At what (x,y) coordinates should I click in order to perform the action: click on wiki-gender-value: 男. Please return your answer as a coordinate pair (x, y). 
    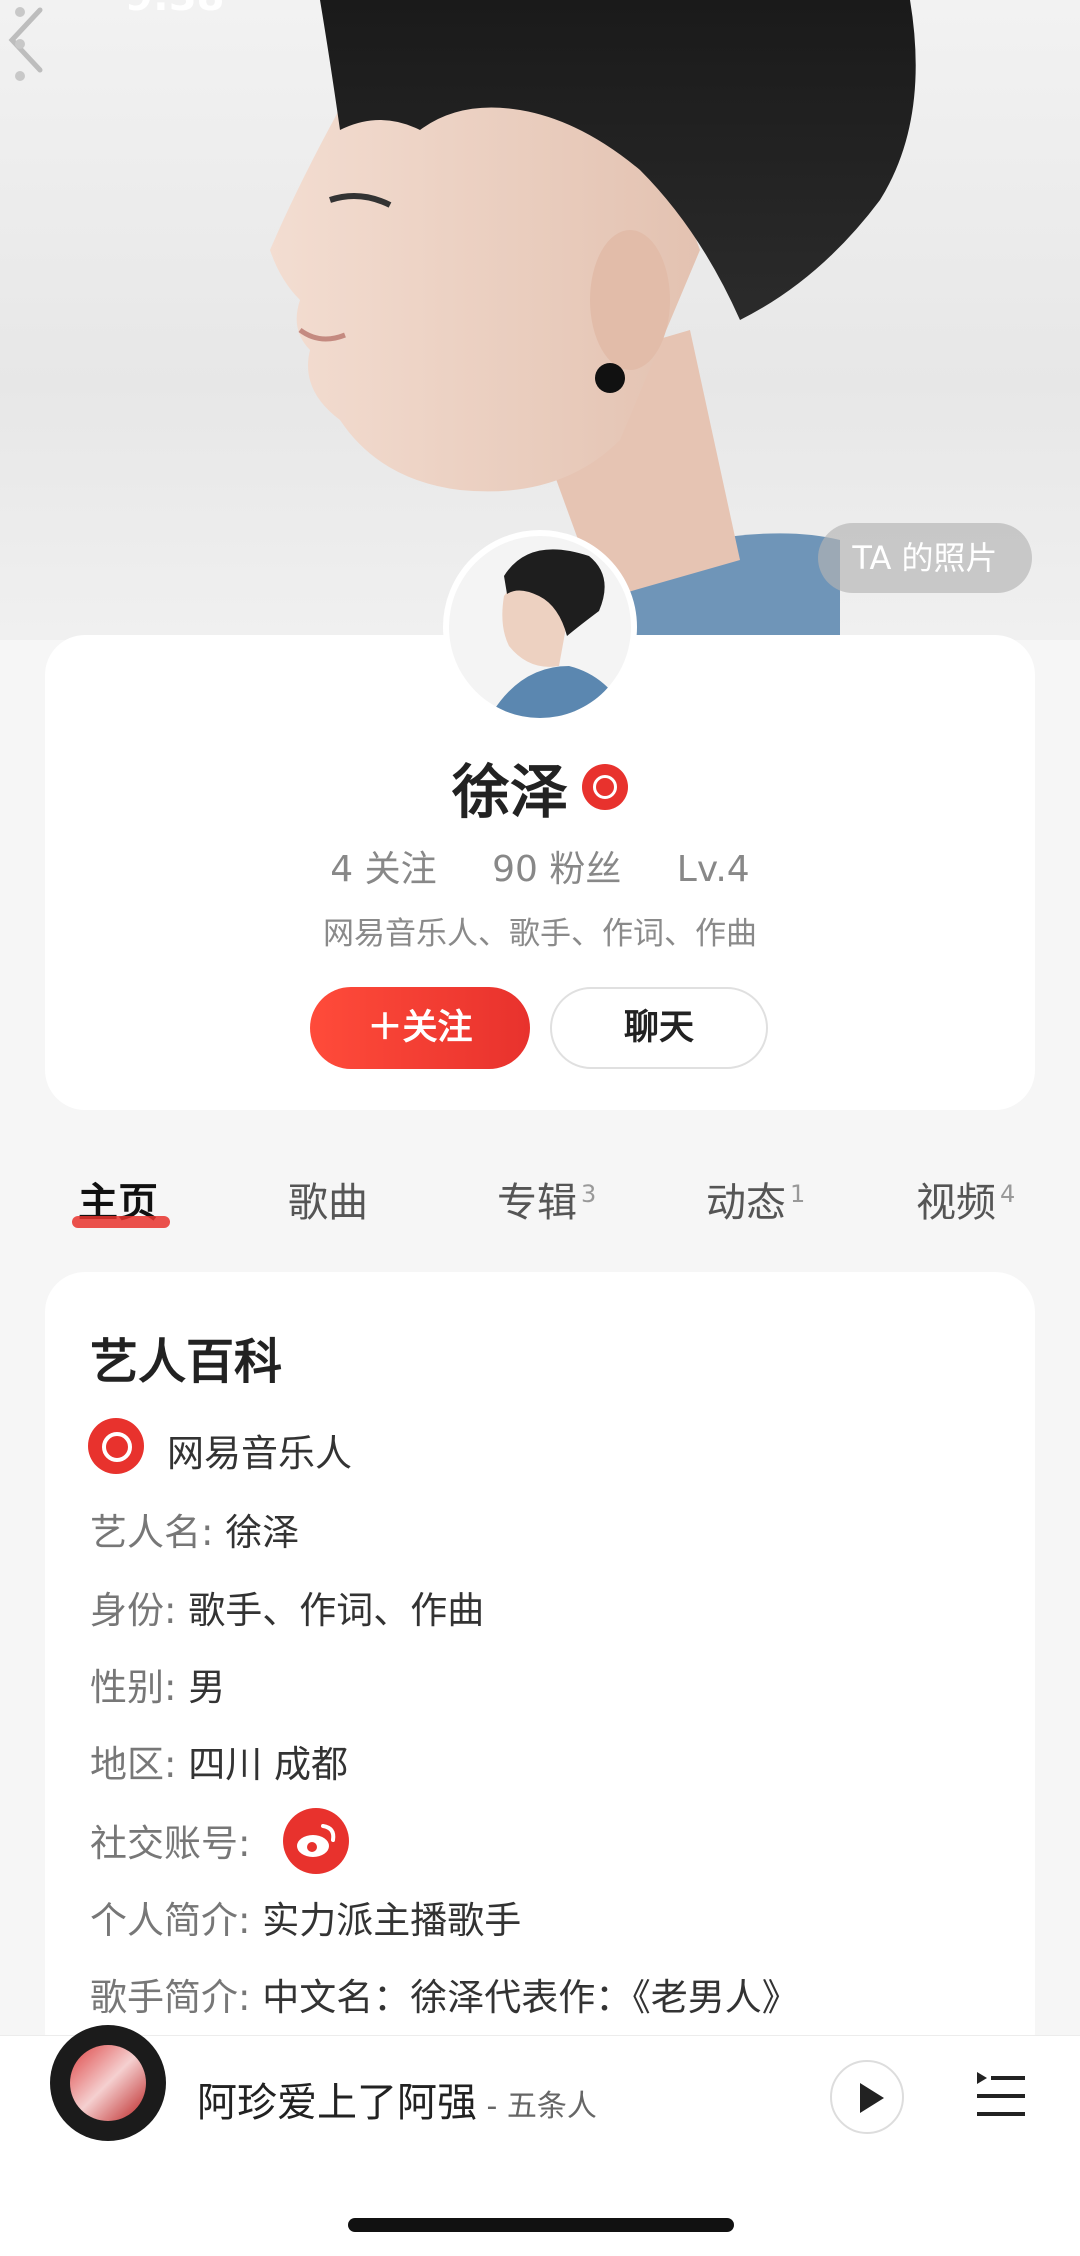
    Looking at the image, I should click on (207, 1687).